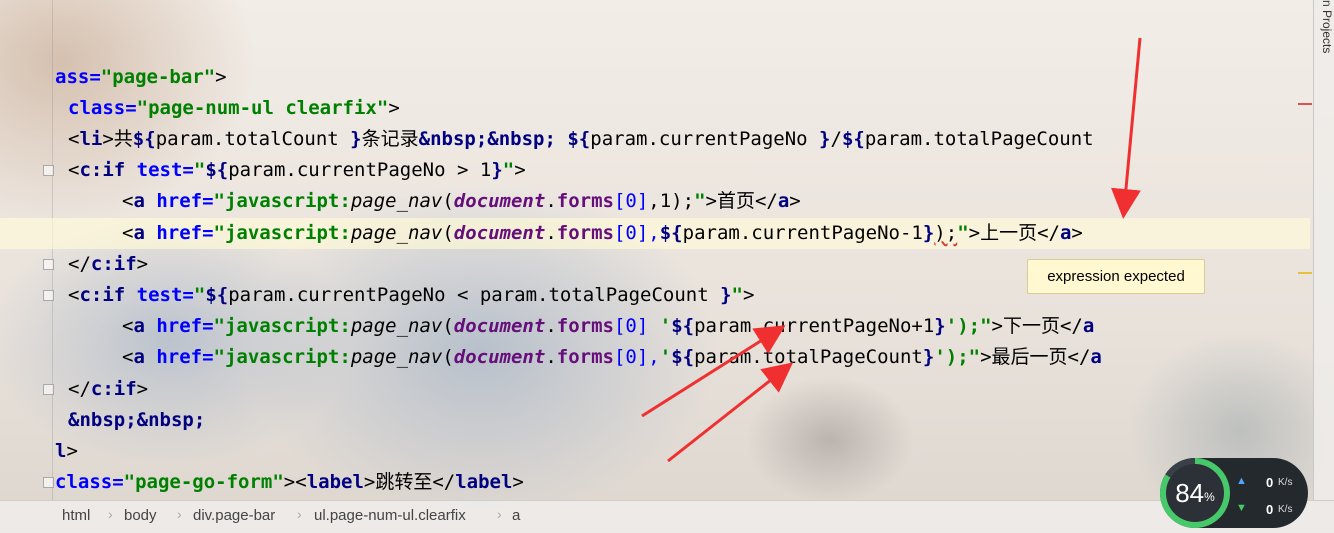  Describe the element at coordinates (1305, 104) in the screenshot. I see `error-stripe-marker` at that location.